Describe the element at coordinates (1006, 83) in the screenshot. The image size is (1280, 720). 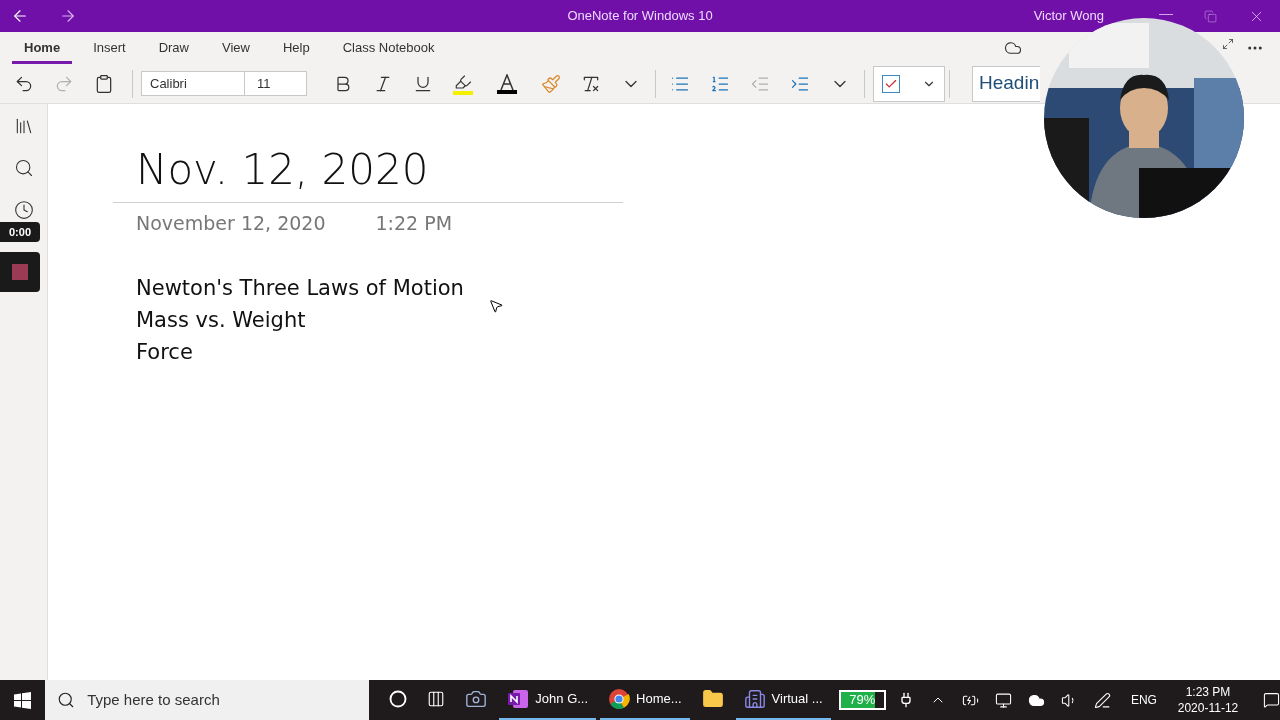
I see `style-dropdown: Headin` at that location.